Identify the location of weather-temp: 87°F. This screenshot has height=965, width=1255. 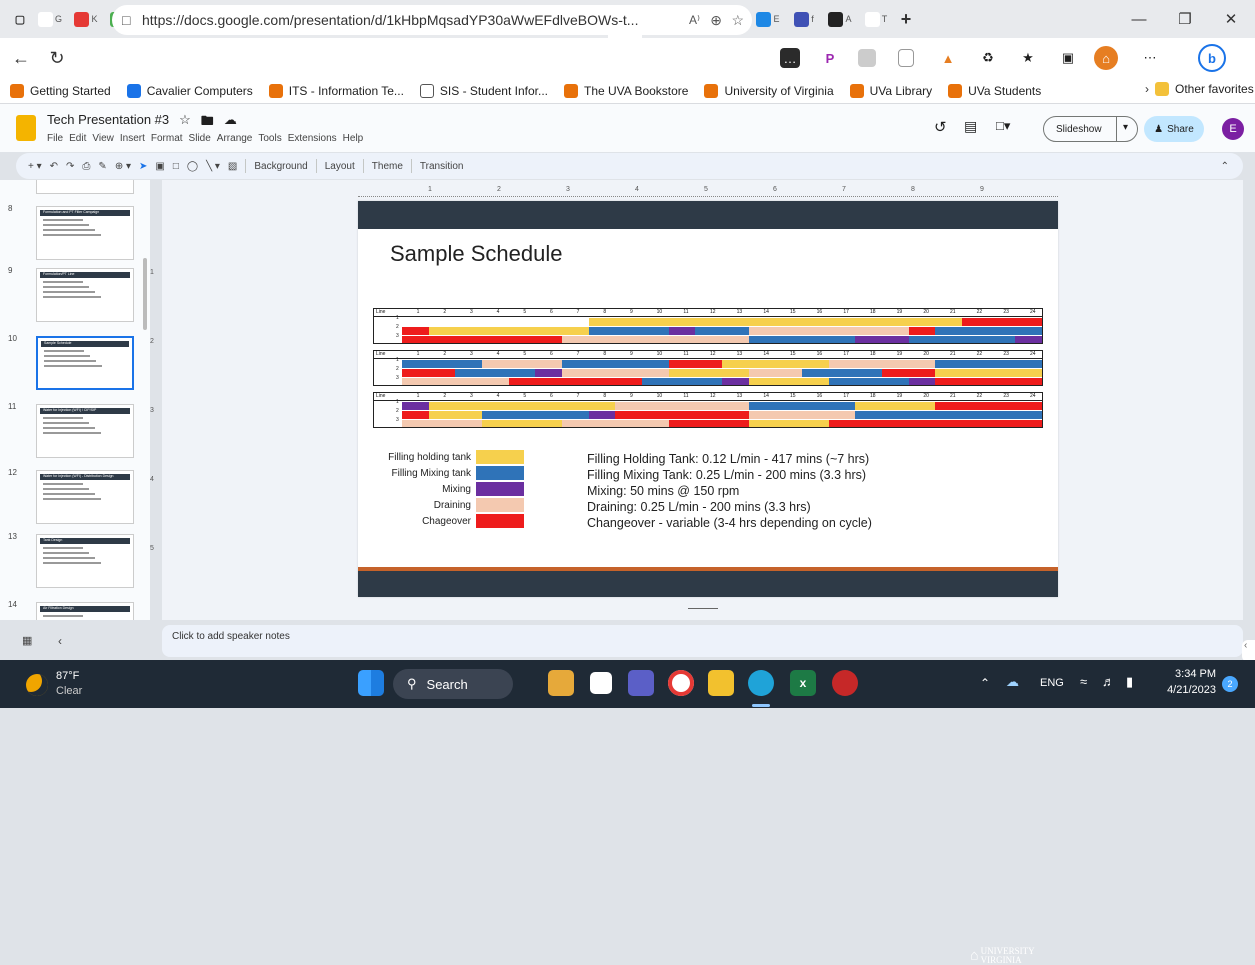
(67, 676).